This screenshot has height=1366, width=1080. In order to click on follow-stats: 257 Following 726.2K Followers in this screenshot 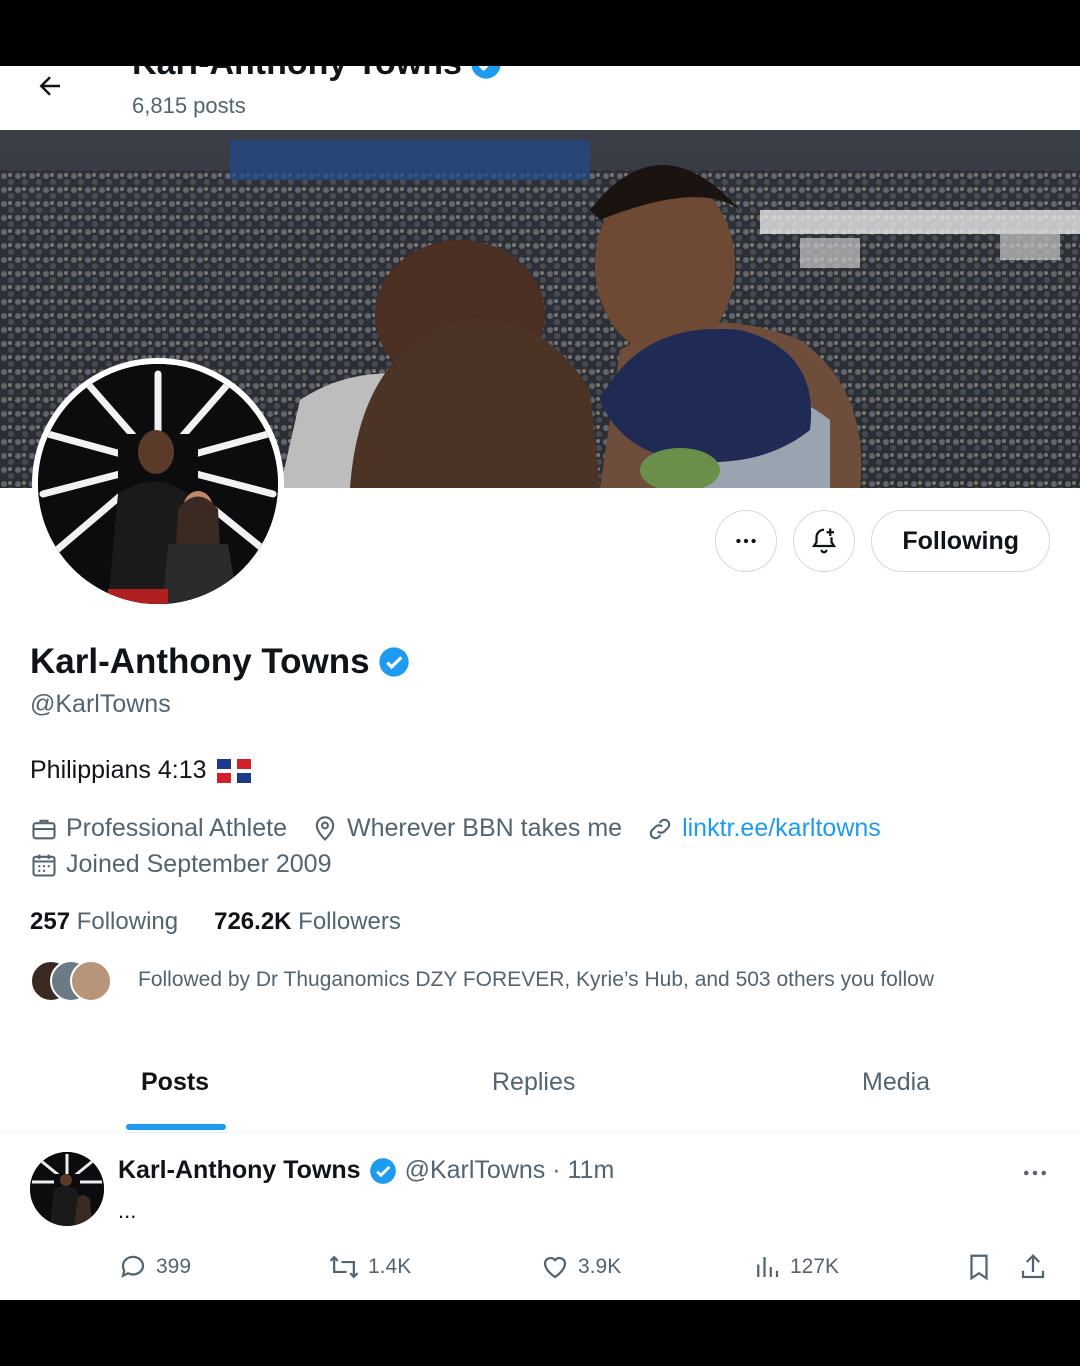, I will do `click(215, 922)`.